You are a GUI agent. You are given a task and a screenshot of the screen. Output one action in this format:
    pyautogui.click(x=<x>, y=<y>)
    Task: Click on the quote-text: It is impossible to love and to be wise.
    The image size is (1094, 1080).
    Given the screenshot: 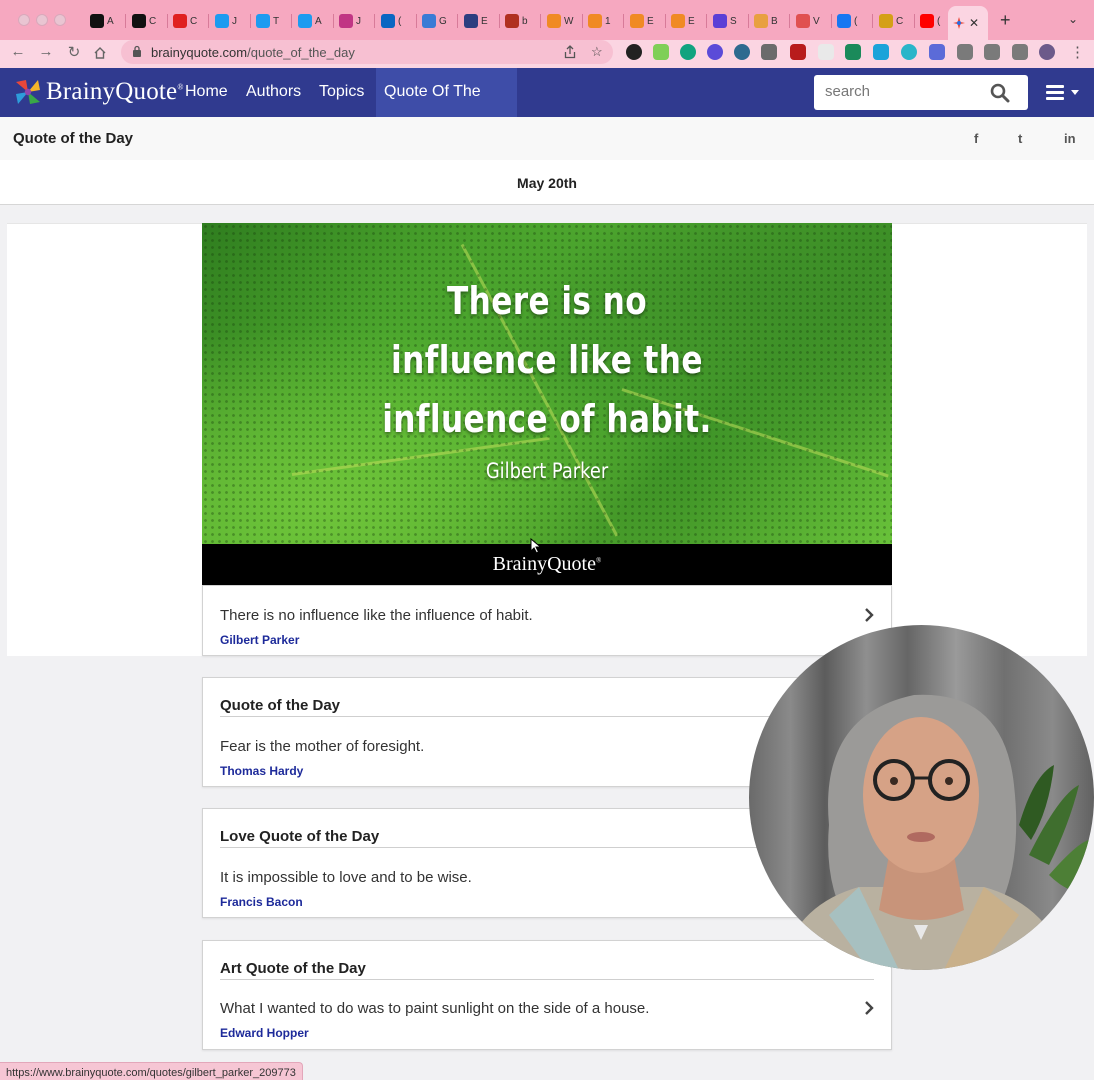 What is the action you would take?
    pyautogui.click(x=346, y=877)
    